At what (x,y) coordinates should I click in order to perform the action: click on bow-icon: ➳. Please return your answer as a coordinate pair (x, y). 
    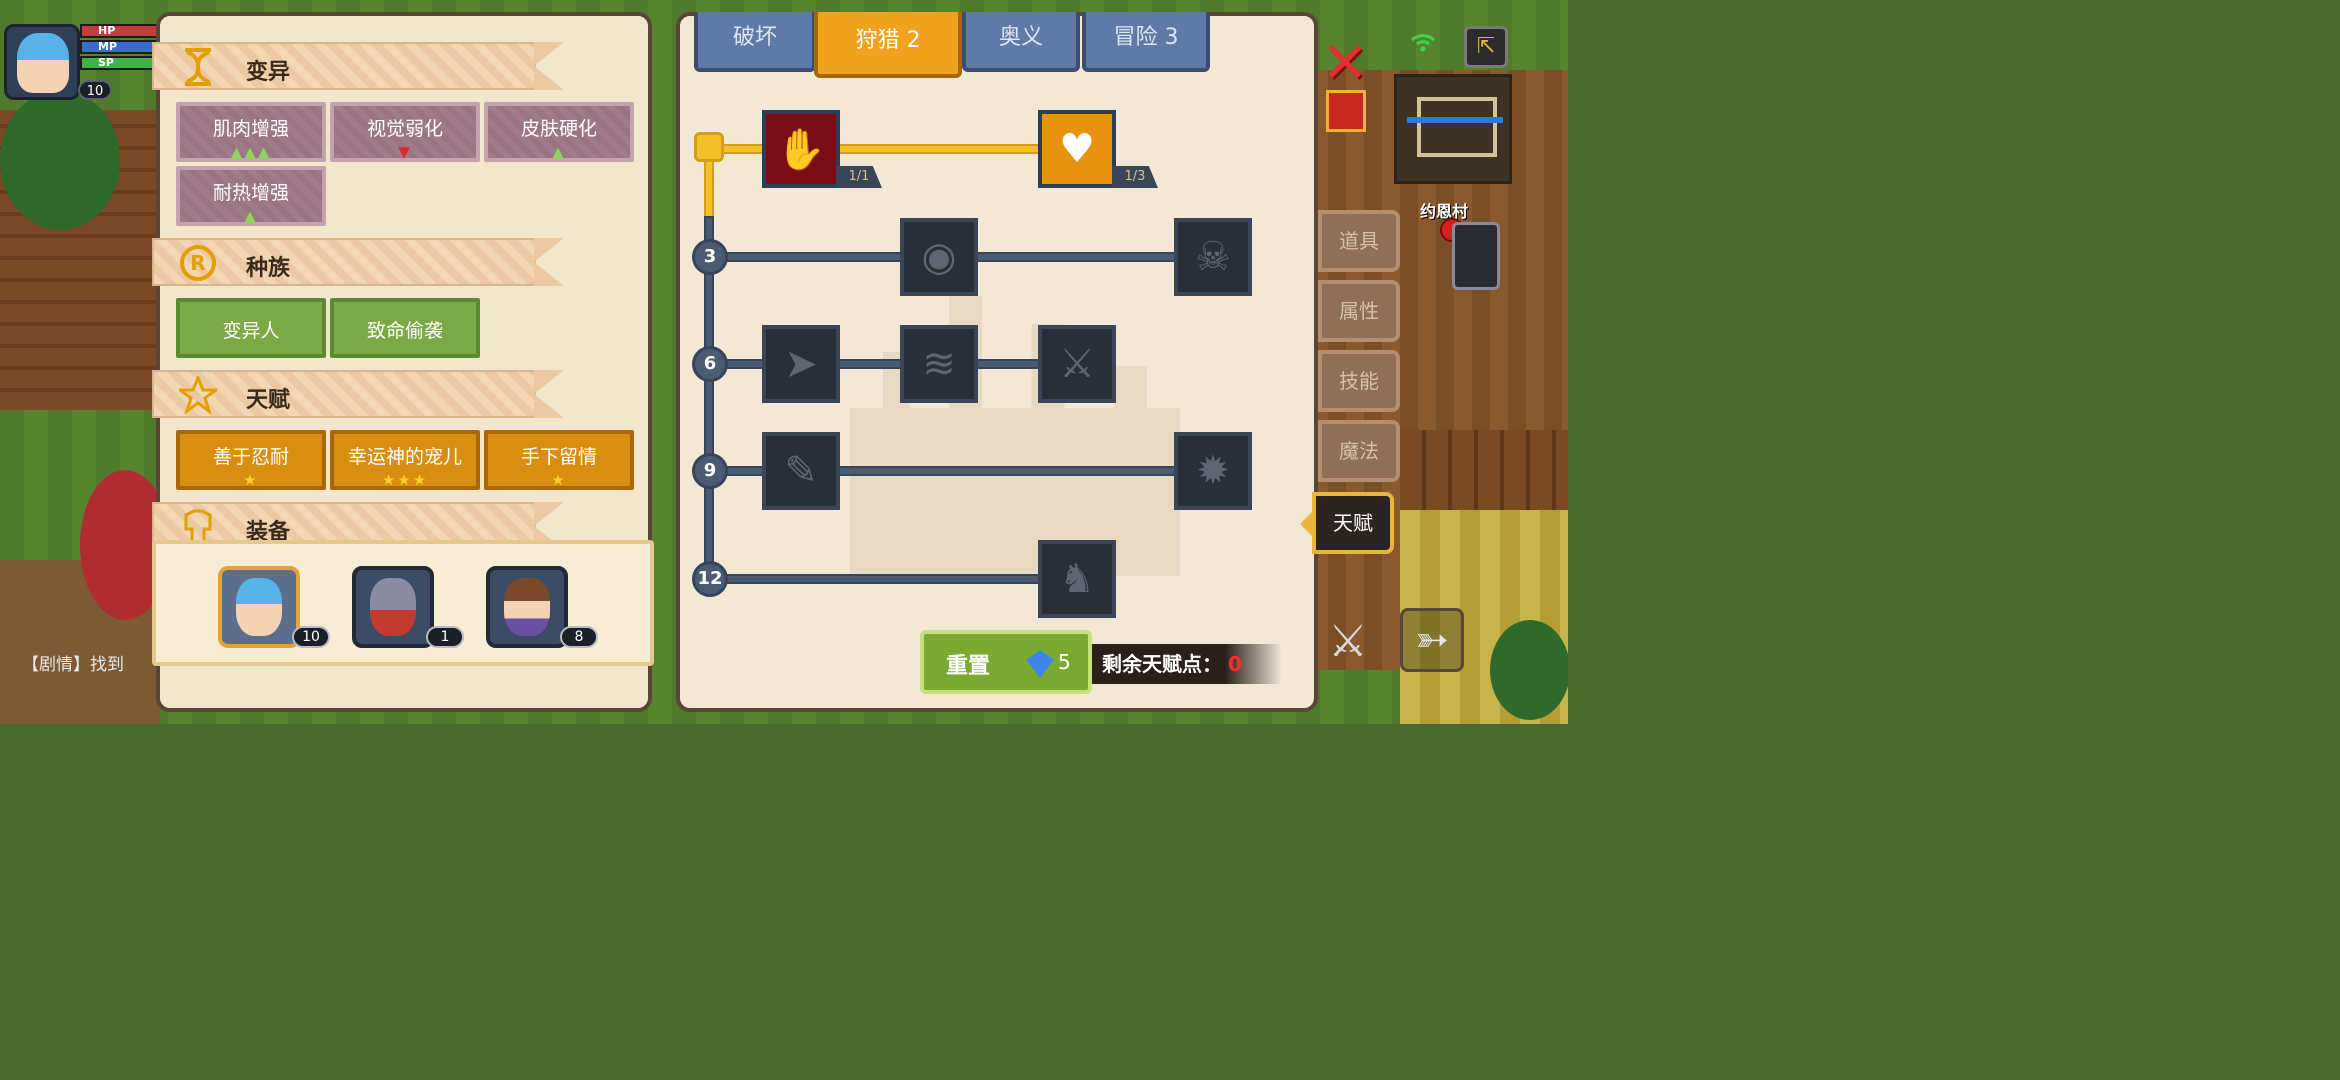
    Looking at the image, I should click on (1432, 640).